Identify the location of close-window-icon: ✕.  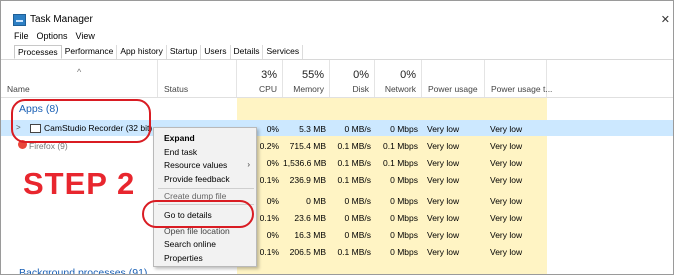
(665, 19).